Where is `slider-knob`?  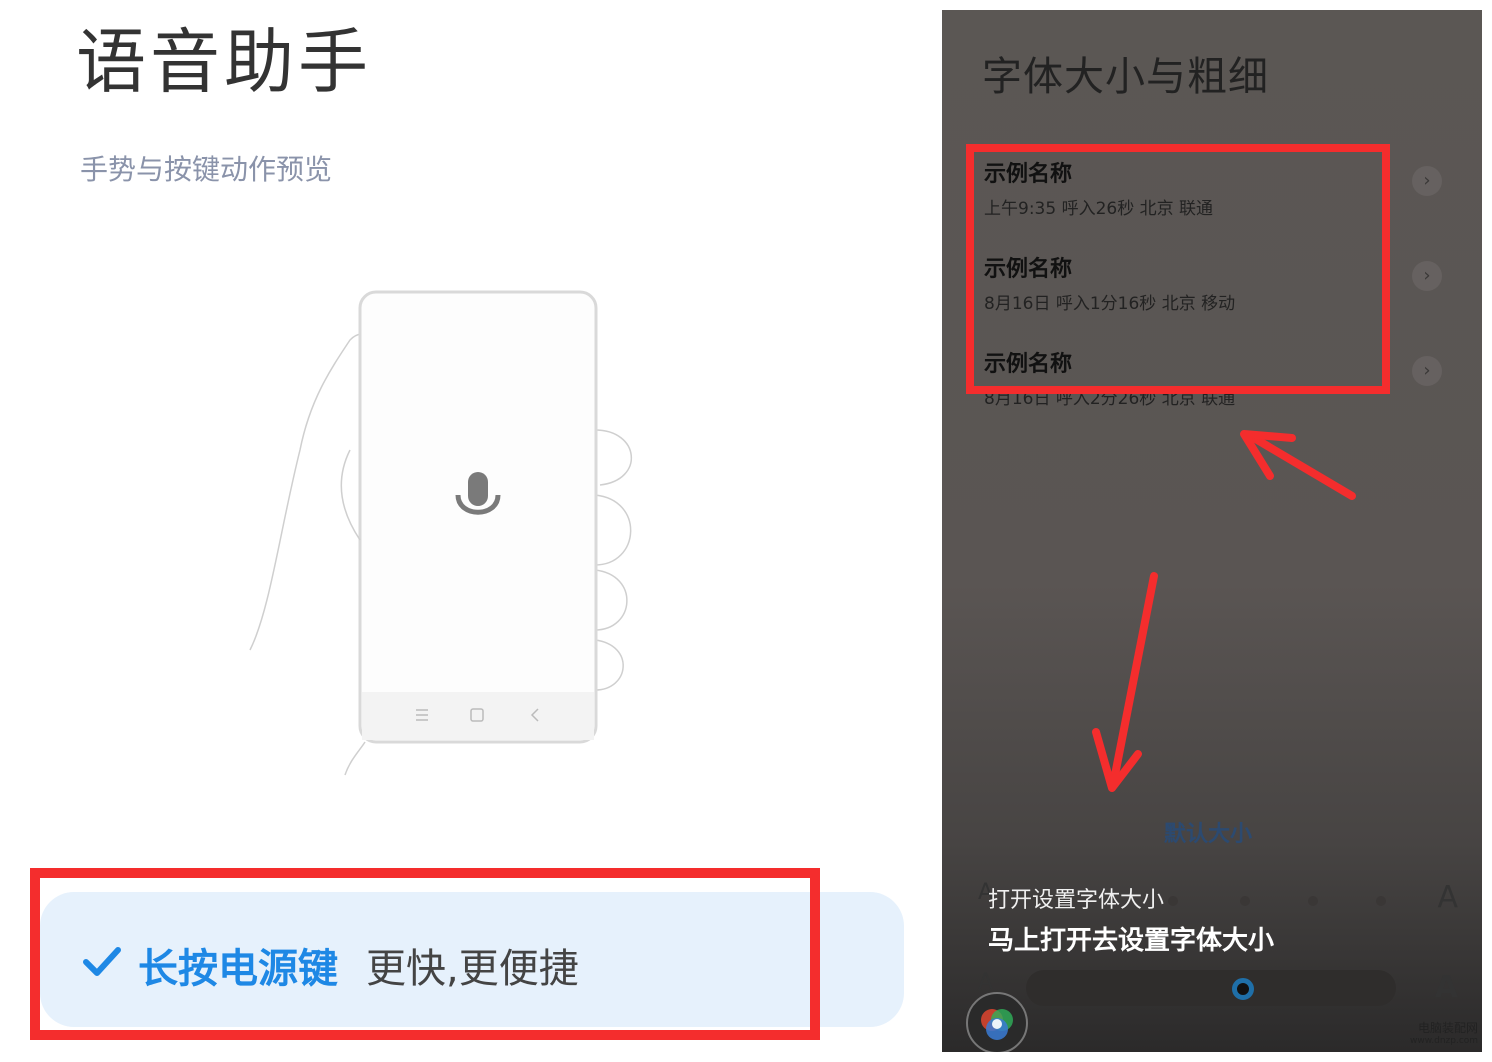
slider-knob is located at coordinates (1243, 989).